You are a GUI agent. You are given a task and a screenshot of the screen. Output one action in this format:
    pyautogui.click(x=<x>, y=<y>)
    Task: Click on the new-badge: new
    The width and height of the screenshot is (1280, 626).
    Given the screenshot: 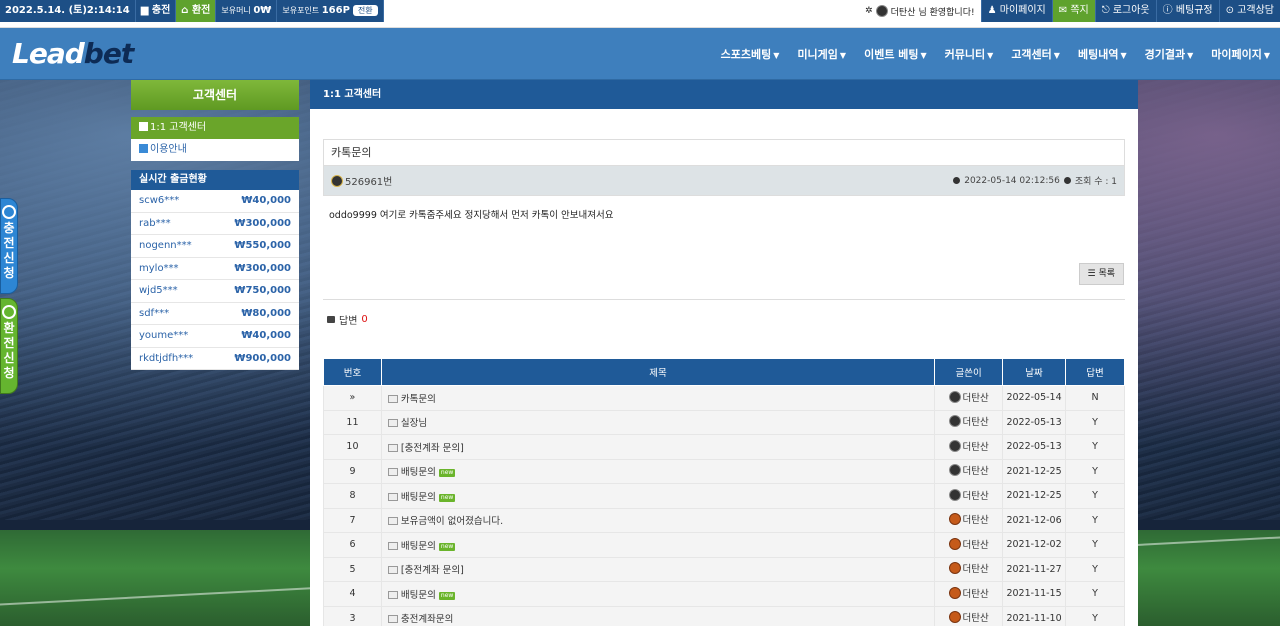 What is the action you would take?
    pyautogui.click(x=447, y=595)
    